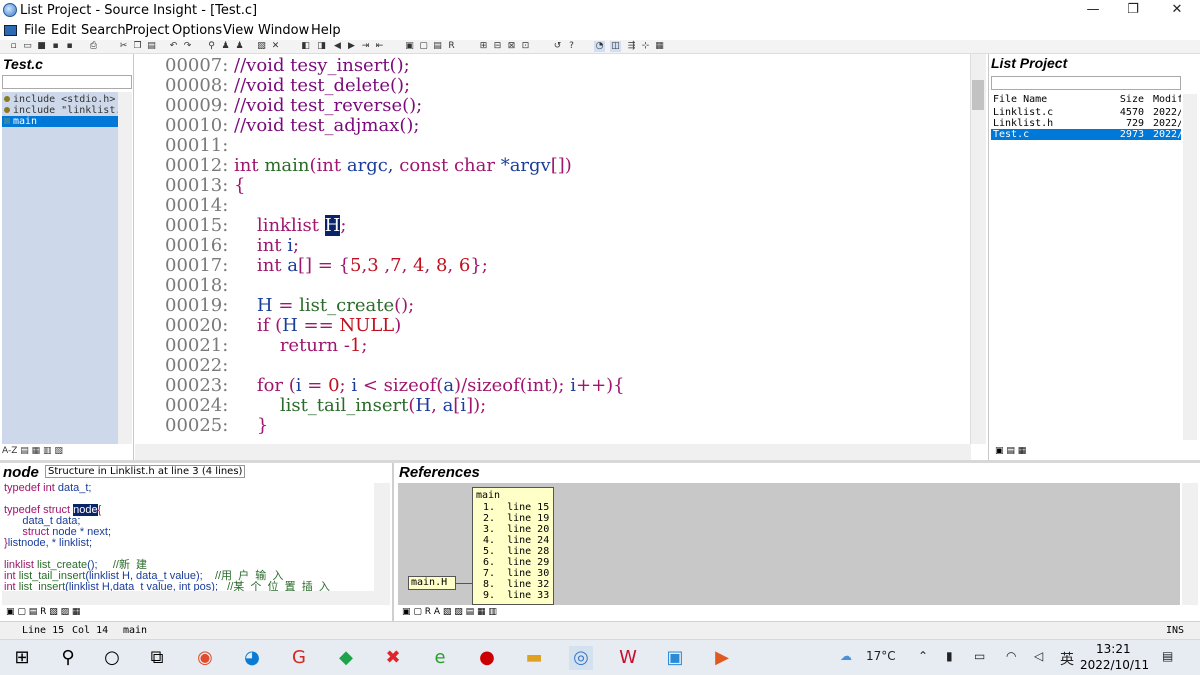 This screenshot has width=1200, height=675. Describe the element at coordinates (137, 46) in the screenshot. I see `copy-icon: ❐` at that location.